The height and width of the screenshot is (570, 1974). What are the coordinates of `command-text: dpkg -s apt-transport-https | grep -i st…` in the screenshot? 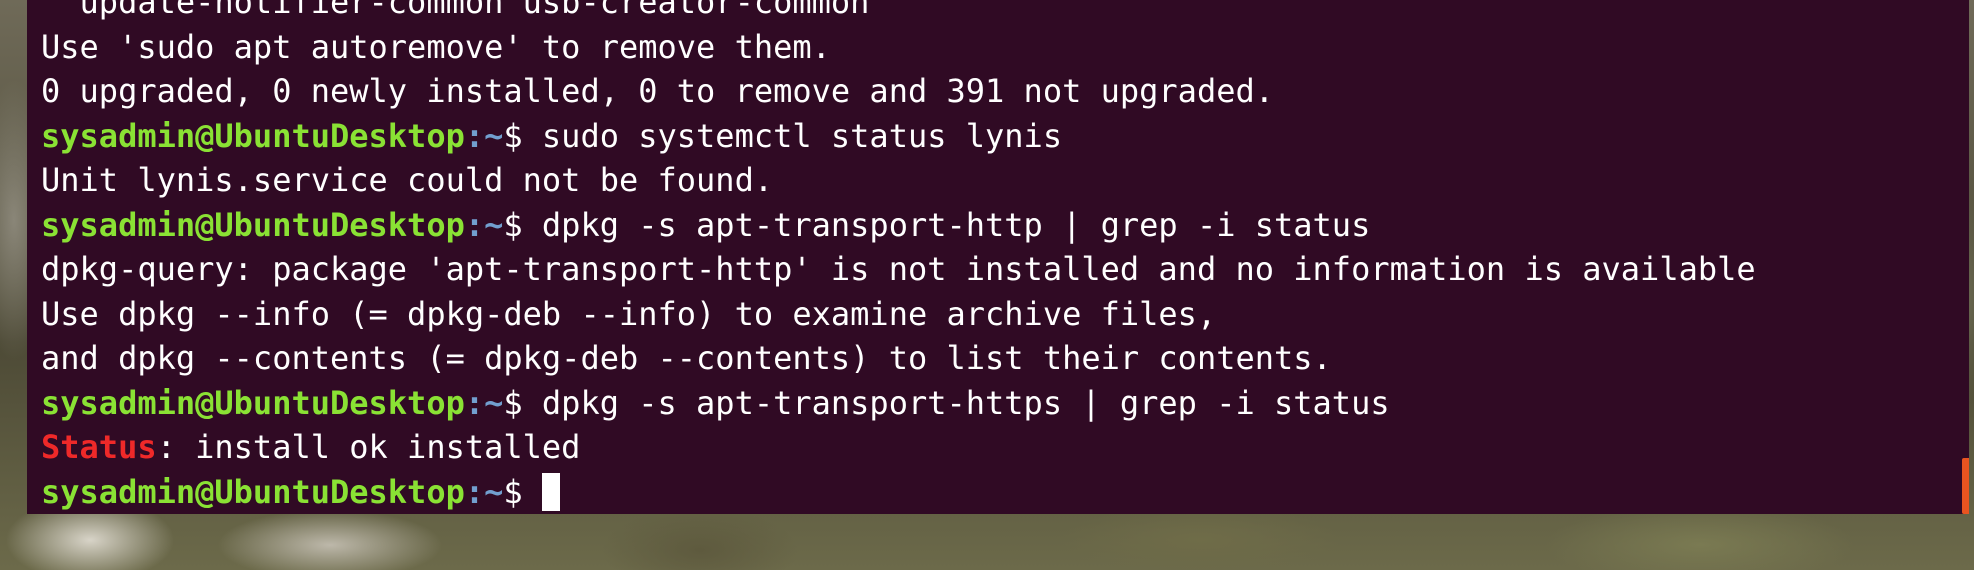 It's located at (965, 402).